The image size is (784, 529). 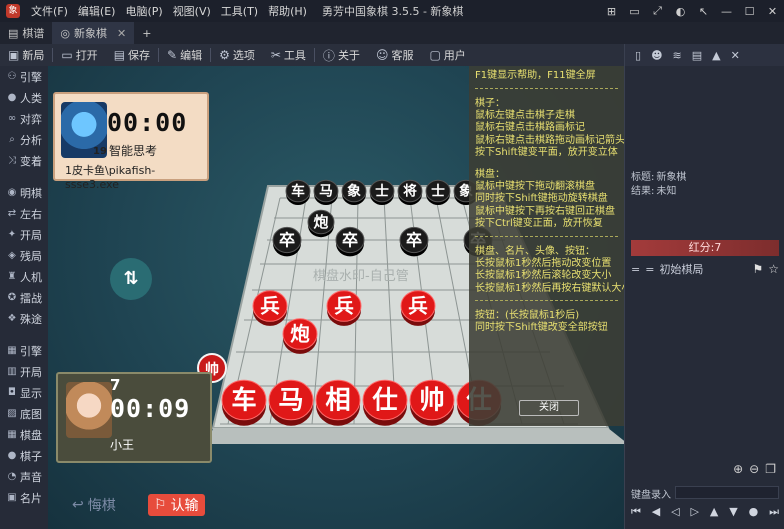 I want to click on sidebar-item-sound: ◔ 声音, so click(x=24, y=476).